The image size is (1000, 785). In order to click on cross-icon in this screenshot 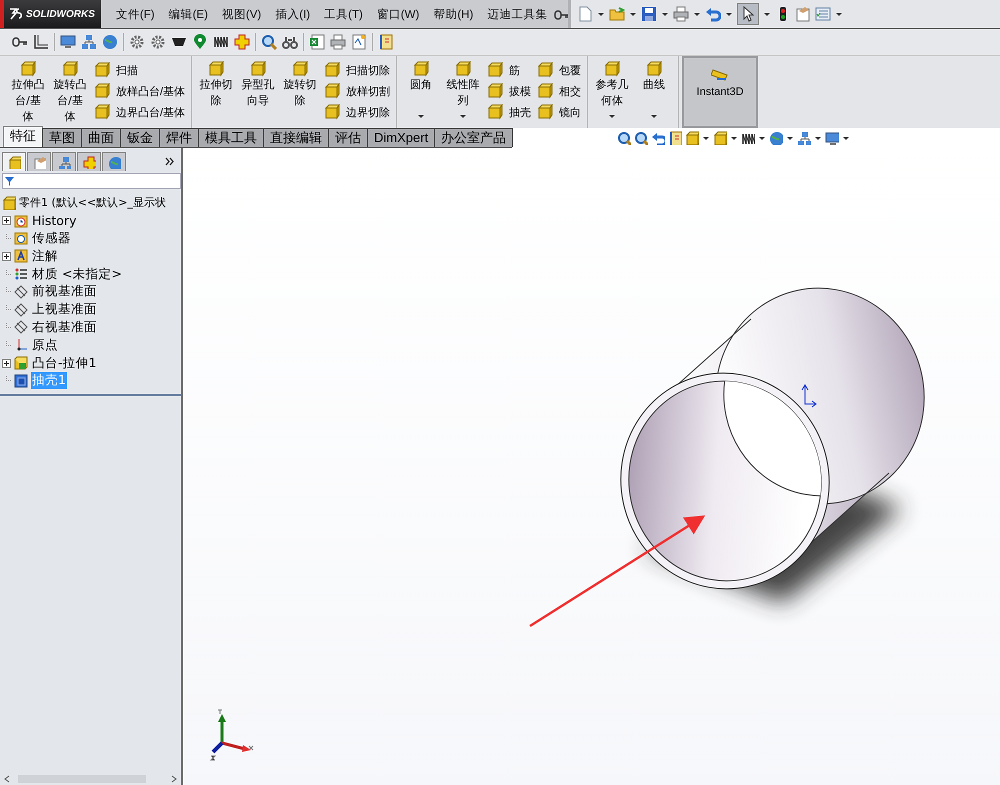, I will do `click(242, 42)`.